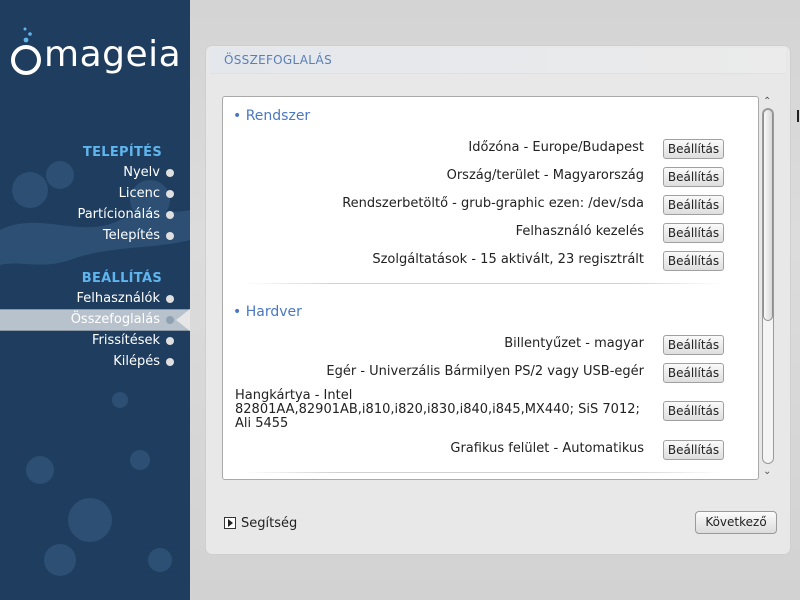 Image resolution: width=800 pixels, height=600 pixels. Describe the element at coordinates (545, 175) in the screenshot. I see `item-label-country: Ország/terület - Magyarország` at that location.